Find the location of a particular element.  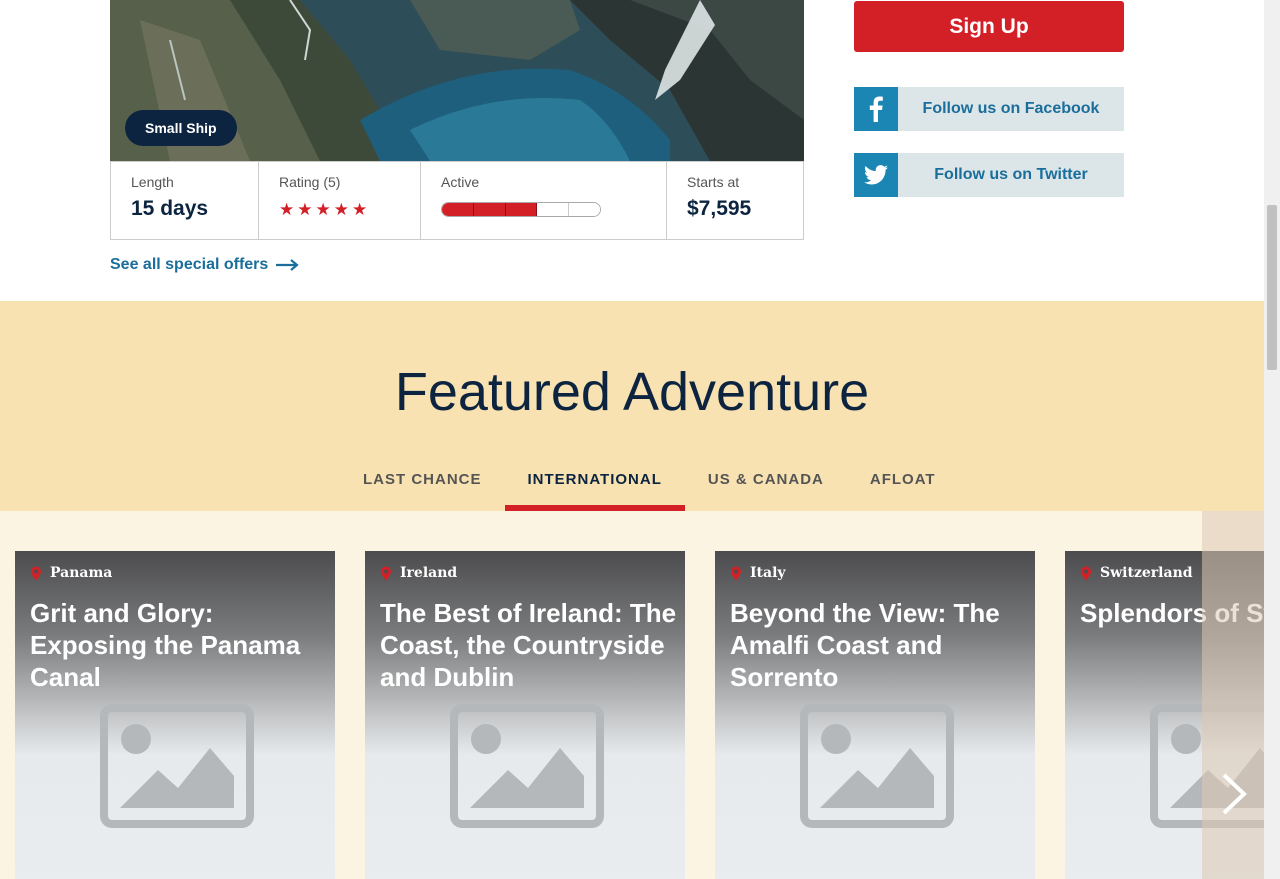

length-stat: Length 15 days is located at coordinates (185, 200).